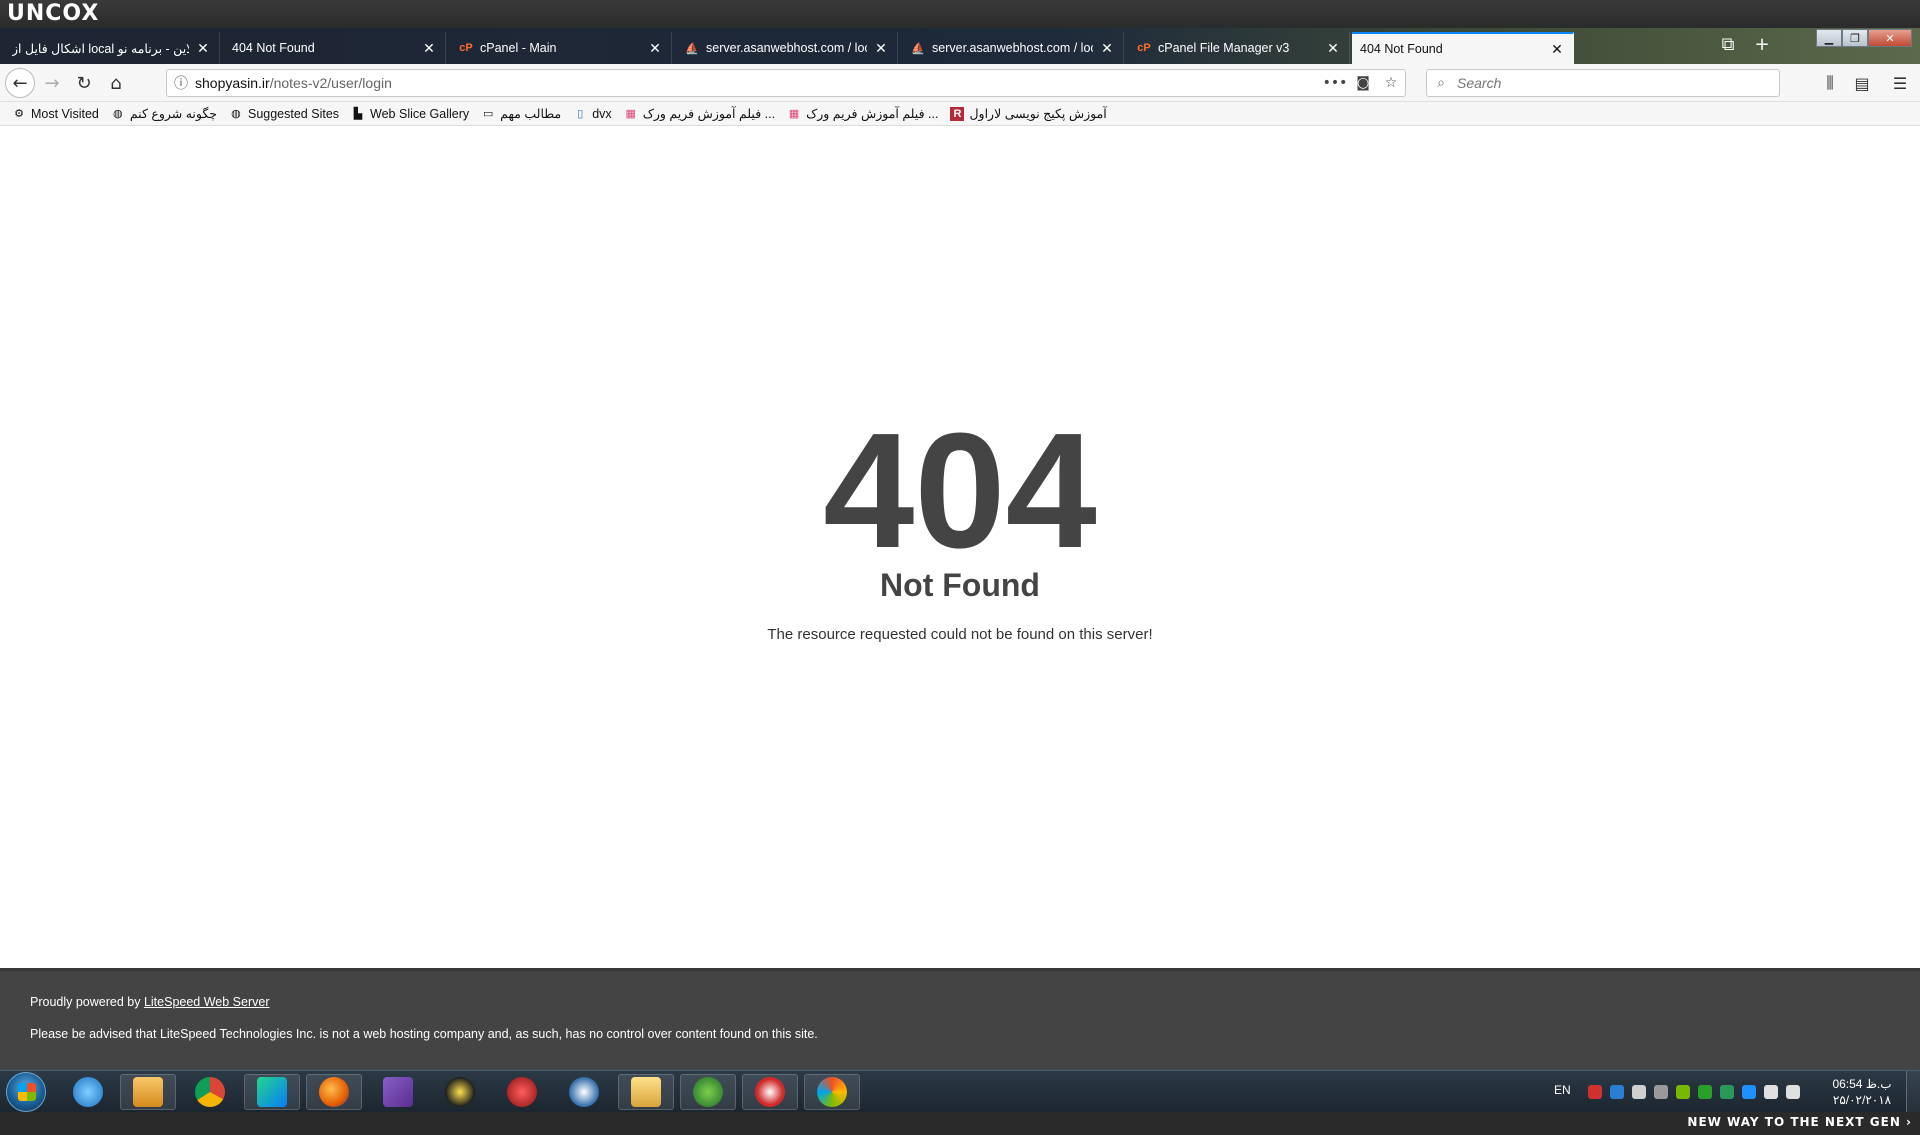  I want to click on tab-404-not-found: 404 Not Found ✕, so click(335, 48).